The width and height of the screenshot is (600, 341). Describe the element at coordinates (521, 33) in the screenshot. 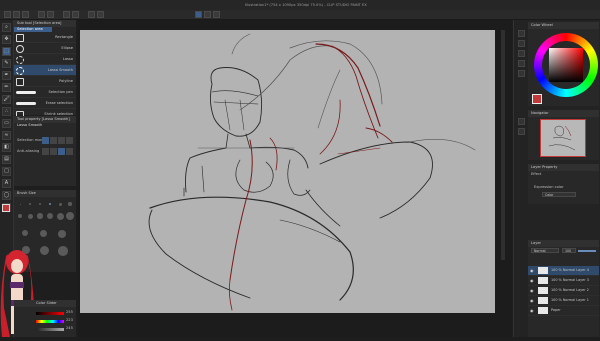

I see `dock-color-wheel-icon` at that location.